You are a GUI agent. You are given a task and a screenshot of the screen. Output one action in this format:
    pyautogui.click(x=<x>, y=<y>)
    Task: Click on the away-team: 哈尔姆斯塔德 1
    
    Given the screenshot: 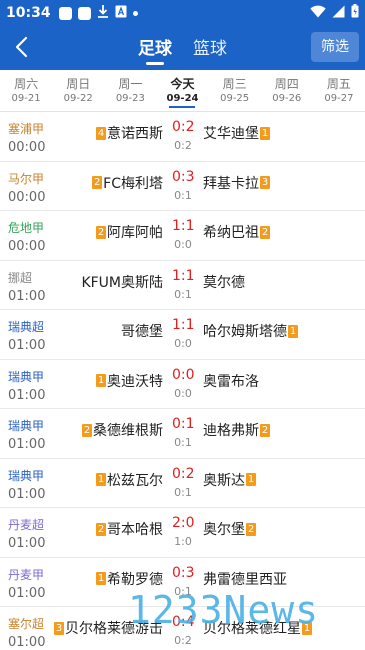 What is the action you would take?
    pyautogui.click(x=250, y=331)
    